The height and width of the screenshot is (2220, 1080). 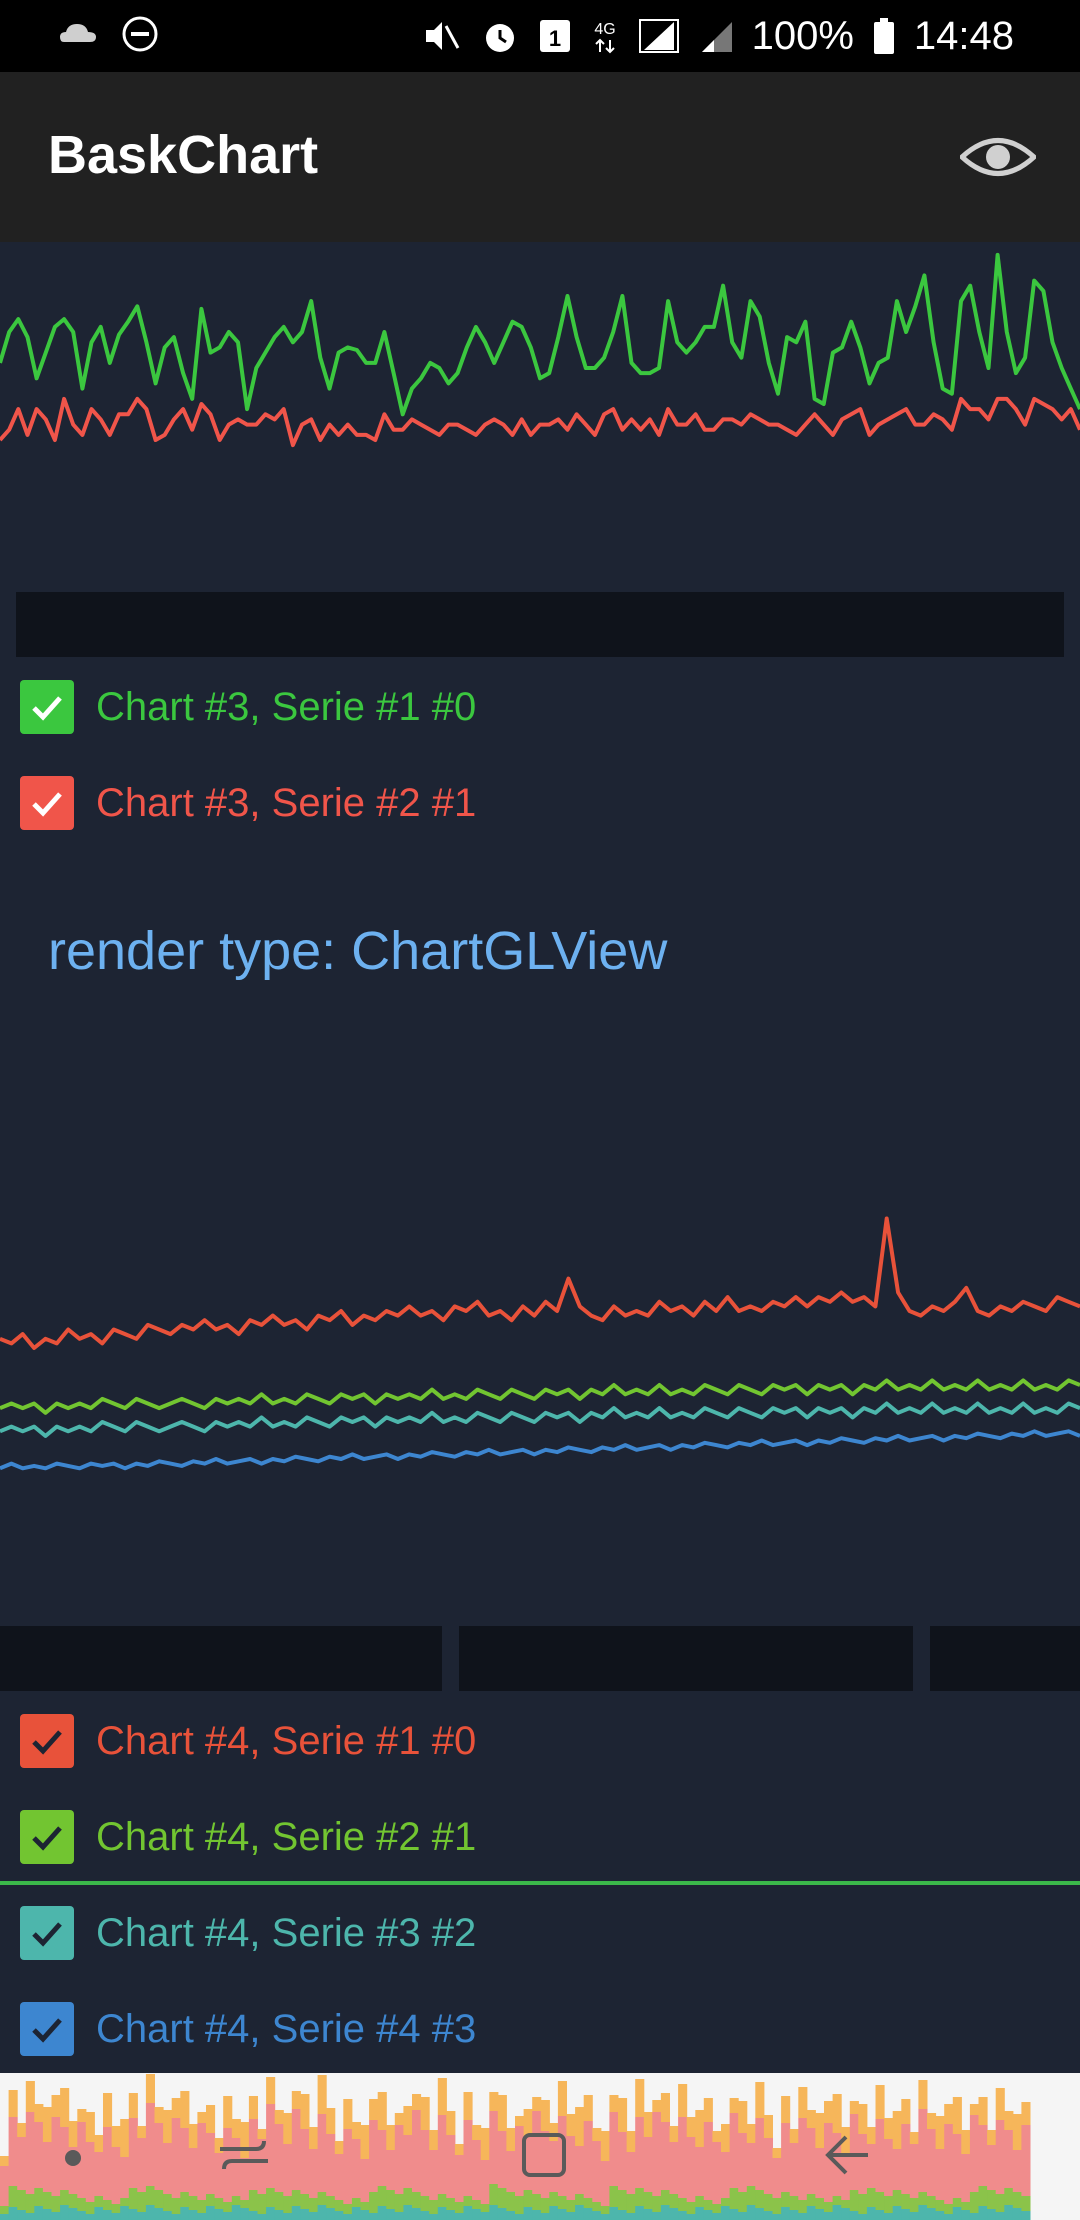 What do you see at coordinates (544, 2155) in the screenshot?
I see `home-icon` at bounding box center [544, 2155].